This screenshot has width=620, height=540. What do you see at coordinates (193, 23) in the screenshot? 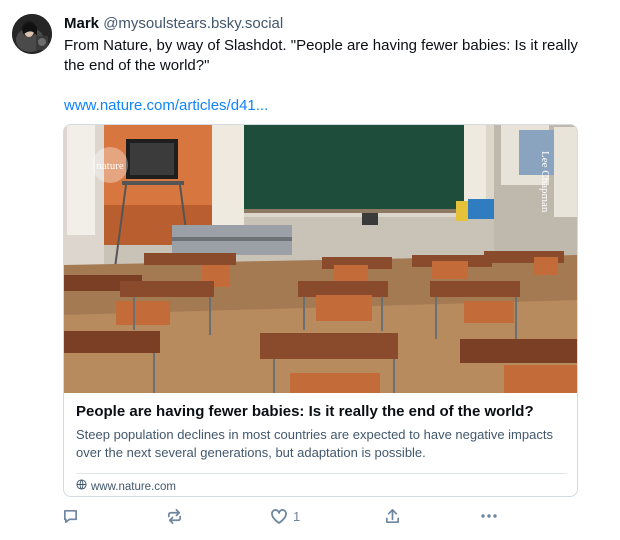
I see `author-handle: @mysoulstears.bsky.social` at bounding box center [193, 23].